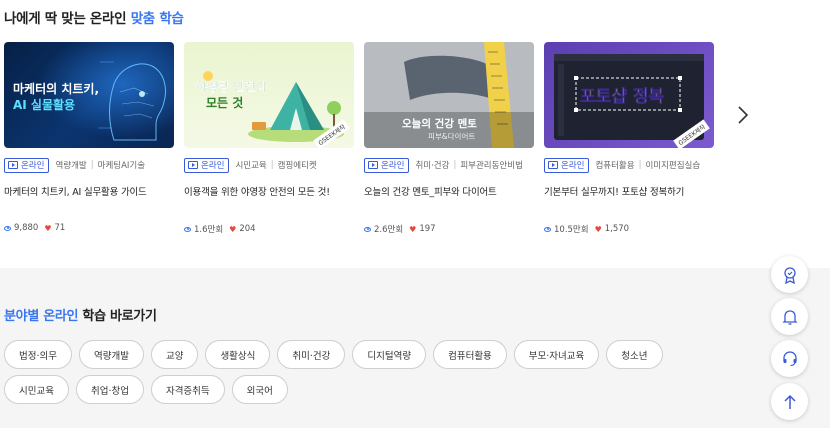 The image size is (830, 428). What do you see at coordinates (225, 103) in the screenshot?
I see `thumbnail-subheadline: 모든 것` at bounding box center [225, 103].